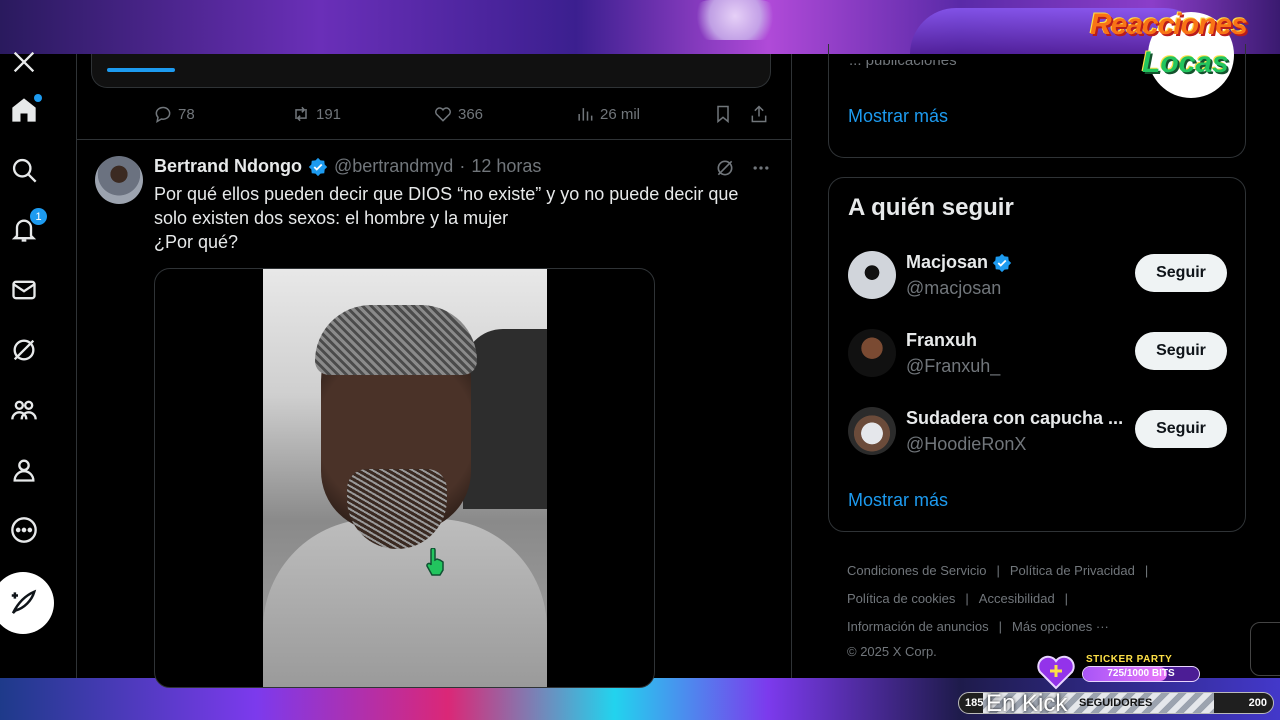  I want to click on accessibility-link: Accesibilidad, so click(1017, 598).